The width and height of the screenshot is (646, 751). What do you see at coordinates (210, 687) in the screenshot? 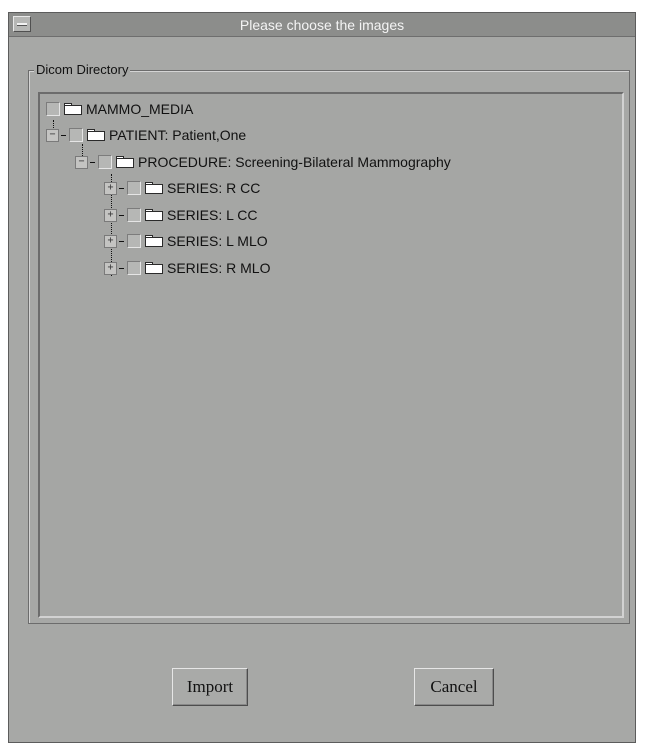
I see `import-button: Import` at bounding box center [210, 687].